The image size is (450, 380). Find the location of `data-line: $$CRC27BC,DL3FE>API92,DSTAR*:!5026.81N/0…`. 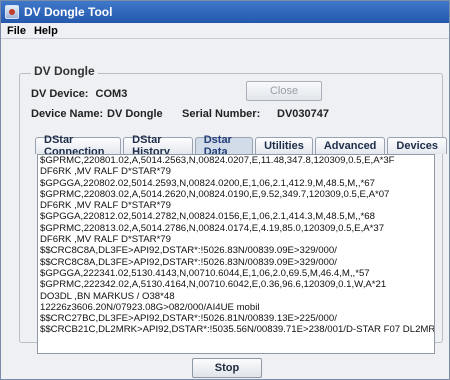

data-line: $$CRC27BC,DL3FE>API92,DSTAR*:!5026.81N/0… is located at coordinates (188, 319).